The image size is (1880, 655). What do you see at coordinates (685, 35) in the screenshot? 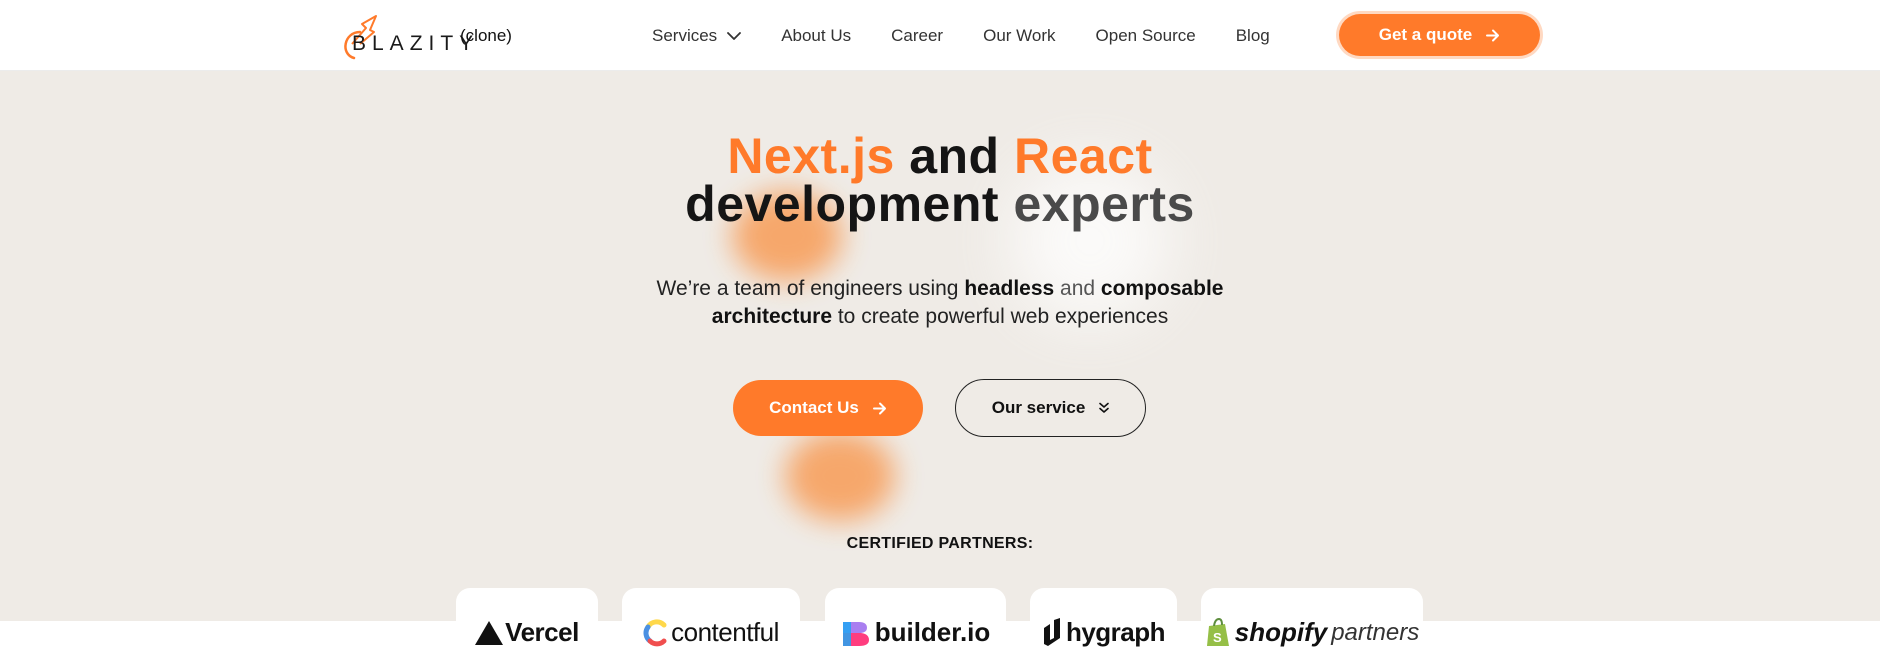
I see `nav-label: Services` at bounding box center [685, 35].